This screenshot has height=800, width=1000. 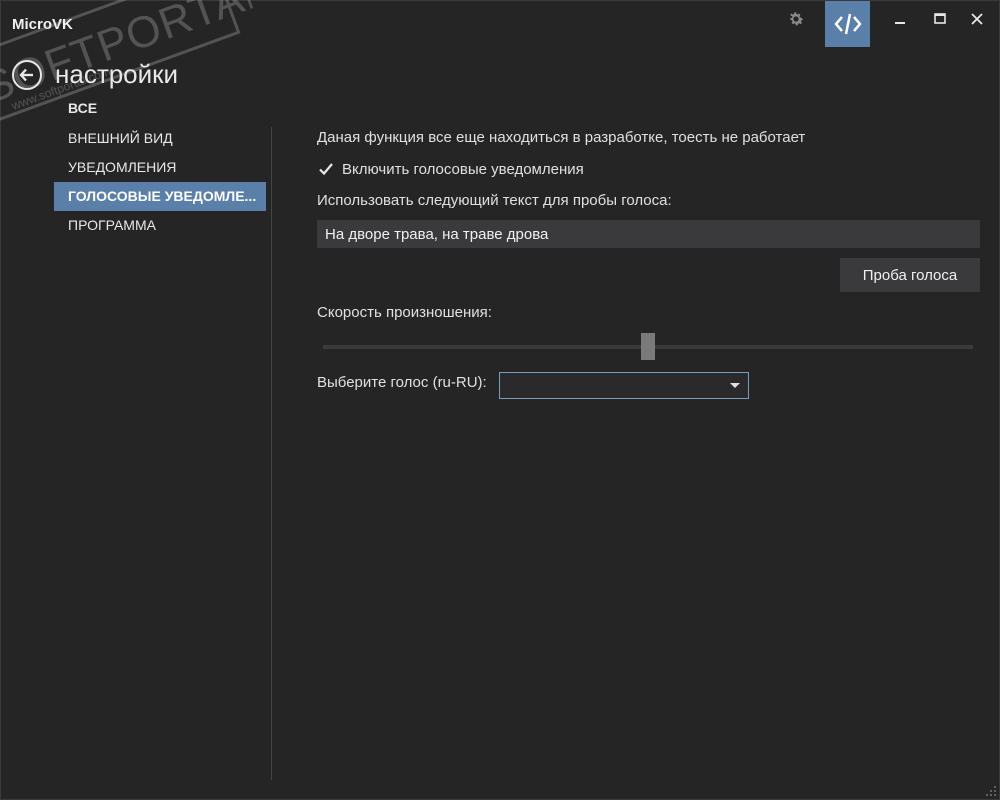 I want to click on close-button, so click(x=977, y=19).